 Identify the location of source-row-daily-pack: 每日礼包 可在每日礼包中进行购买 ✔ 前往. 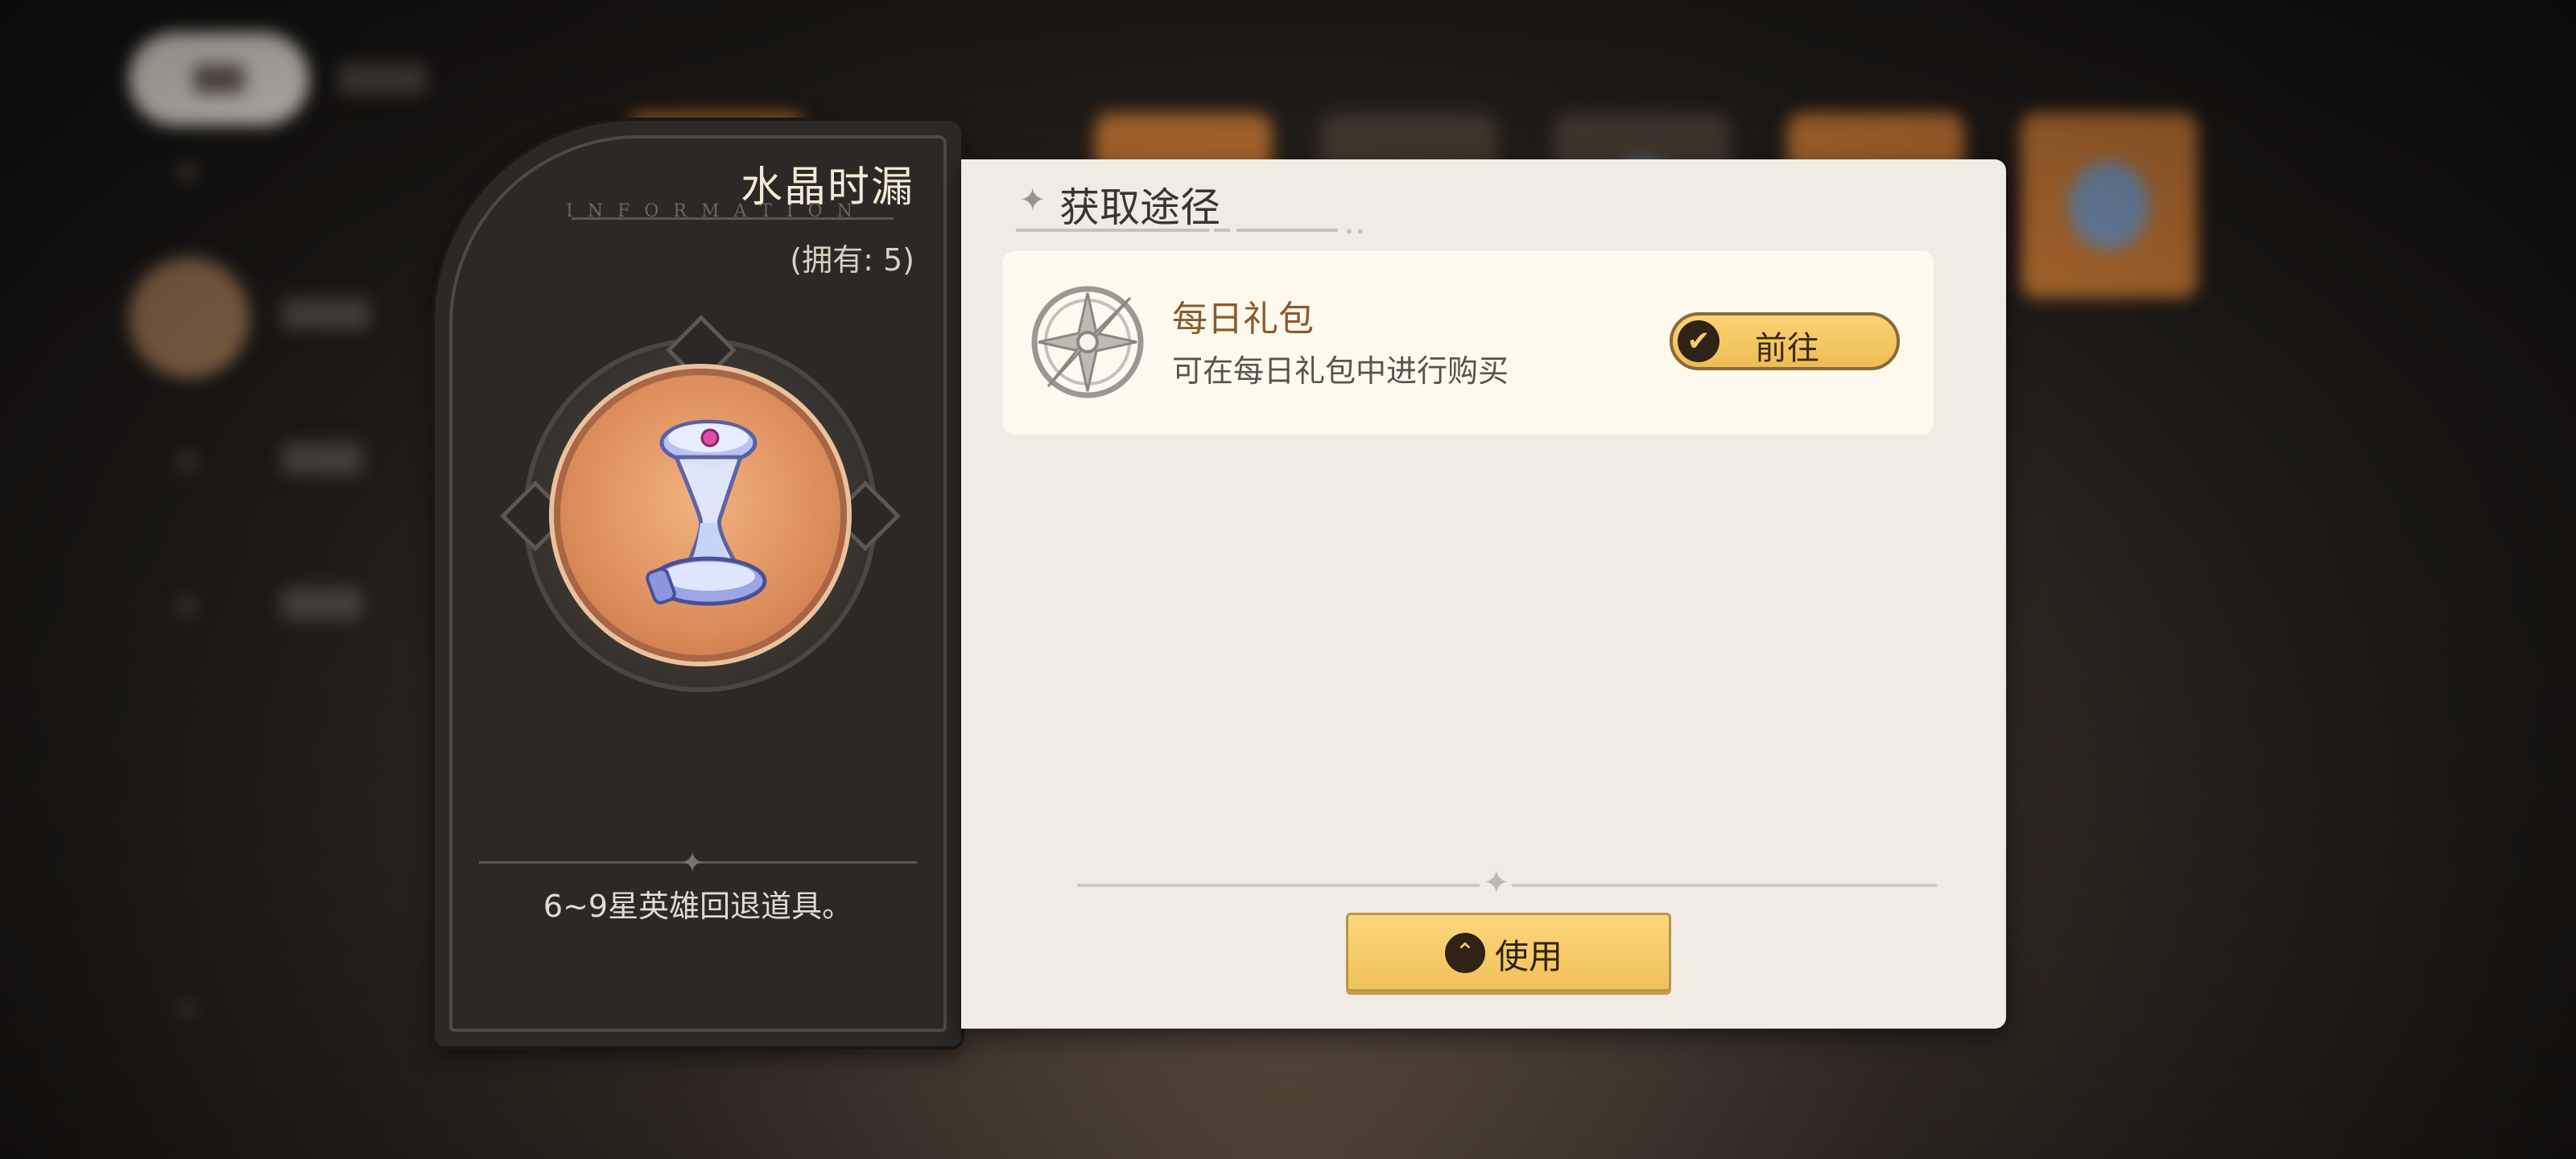
(1468, 343).